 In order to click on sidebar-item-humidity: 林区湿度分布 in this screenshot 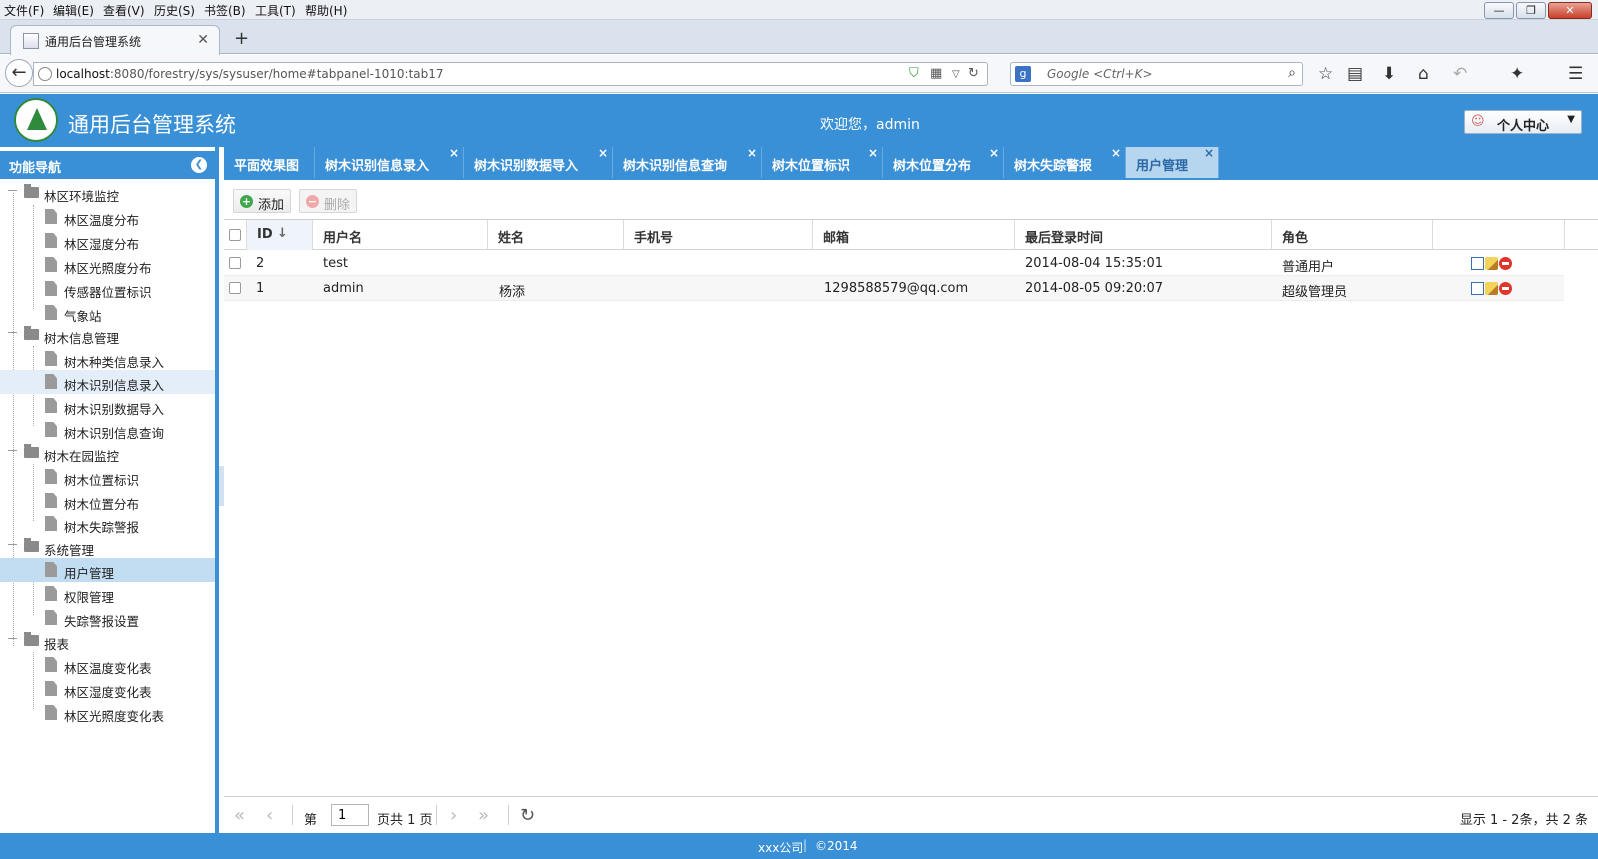, I will do `click(107, 241)`.